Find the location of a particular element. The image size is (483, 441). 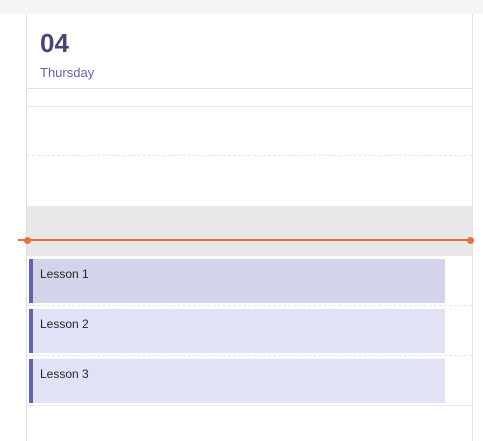

event-lesson-1: Lesson 1 is located at coordinates (237, 281).